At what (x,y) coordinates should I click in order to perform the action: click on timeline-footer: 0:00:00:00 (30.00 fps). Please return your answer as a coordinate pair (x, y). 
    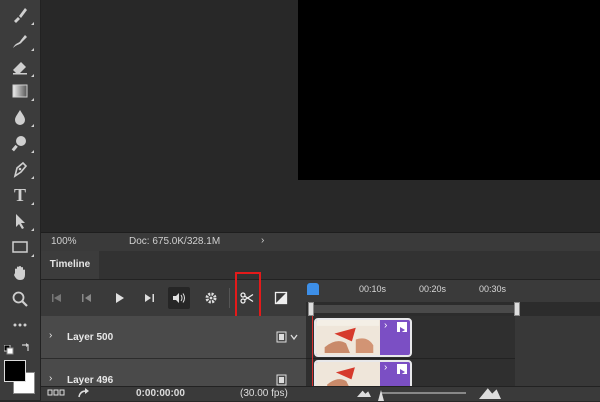
    Looking at the image, I should click on (320, 393).